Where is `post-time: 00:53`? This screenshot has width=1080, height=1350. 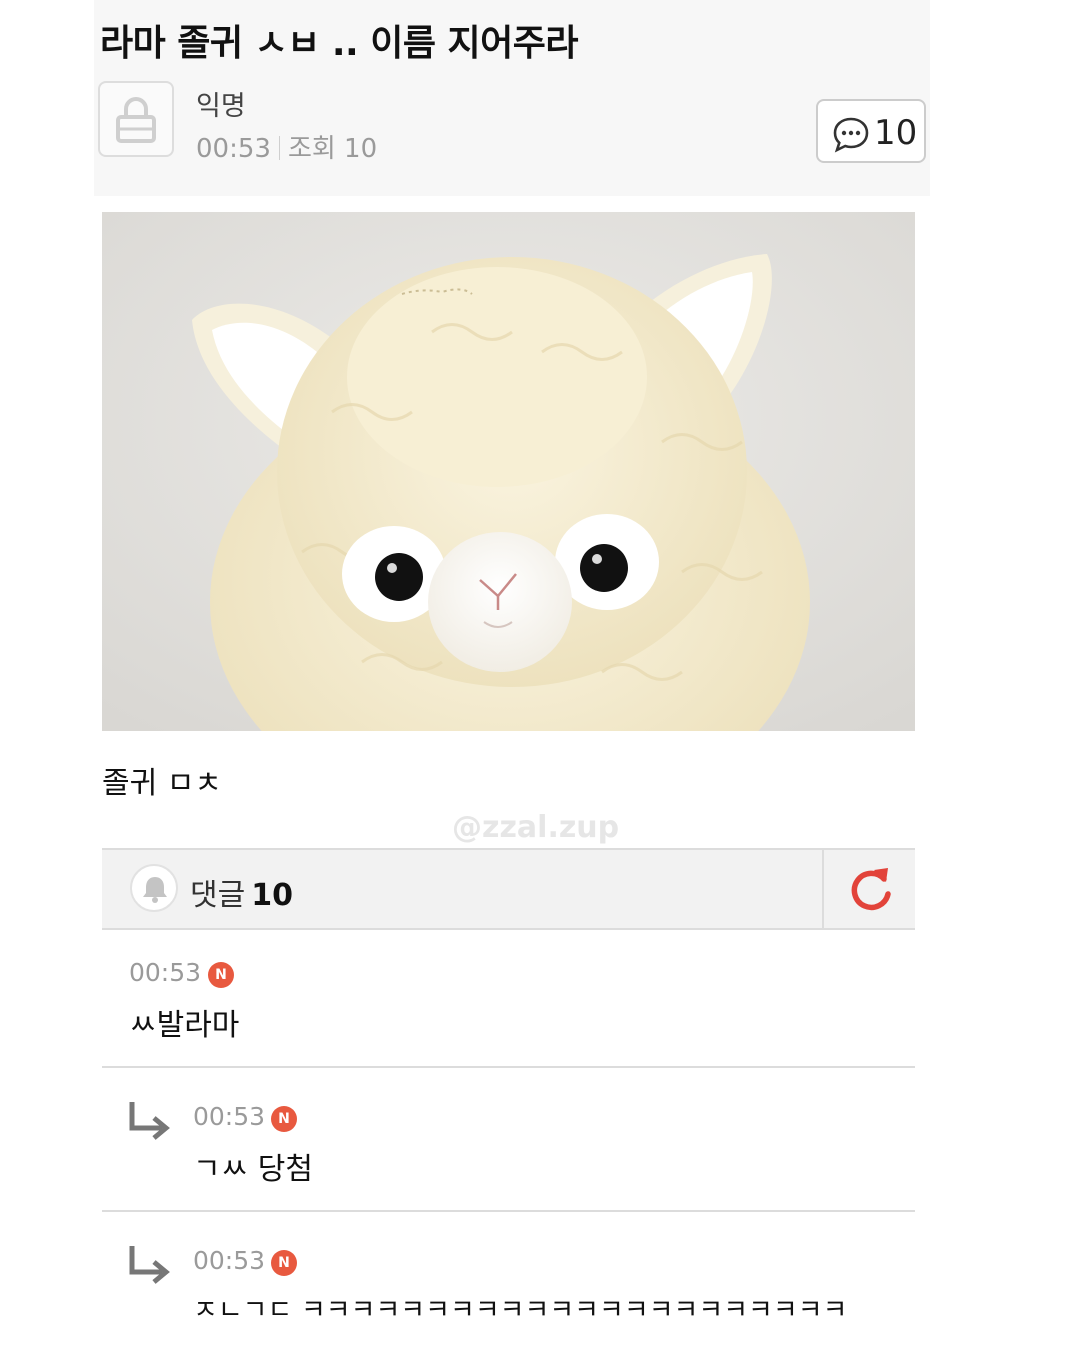 post-time: 00:53 is located at coordinates (233, 149).